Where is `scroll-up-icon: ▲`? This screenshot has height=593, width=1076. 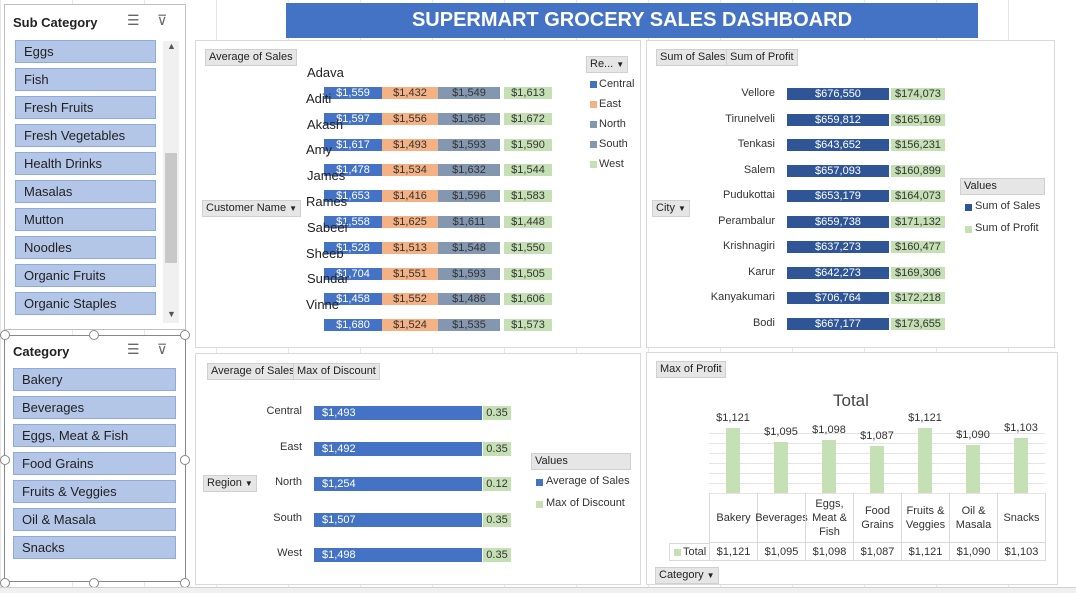 scroll-up-icon: ▲ is located at coordinates (171, 46).